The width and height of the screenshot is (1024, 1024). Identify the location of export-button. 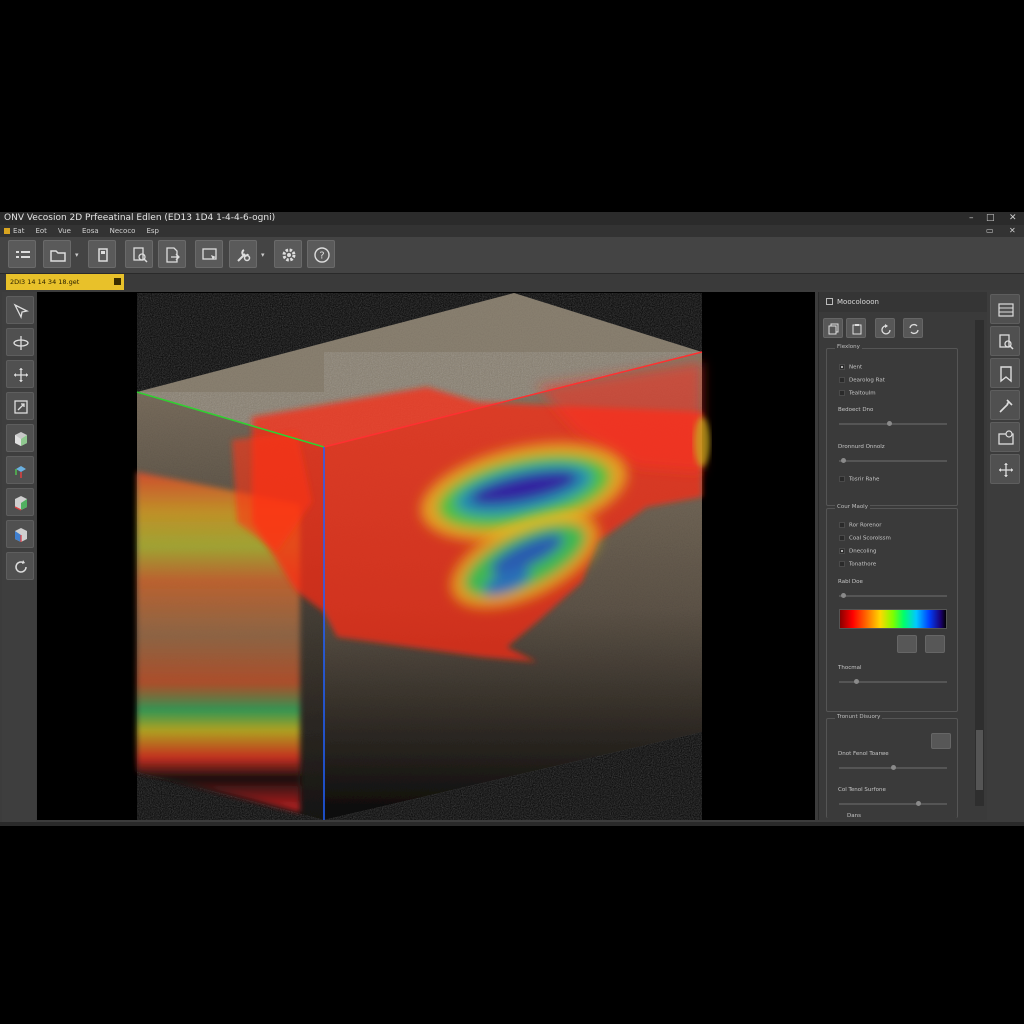
(172, 254).